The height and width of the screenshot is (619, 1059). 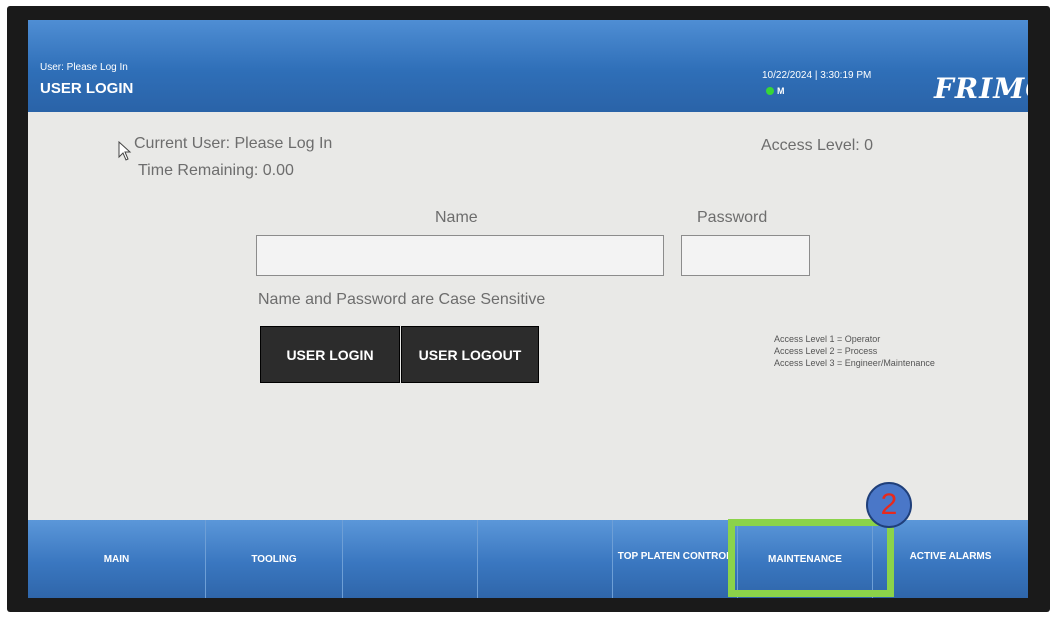 What do you see at coordinates (125, 151) in the screenshot?
I see `mouse-pointer-icon` at bounding box center [125, 151].